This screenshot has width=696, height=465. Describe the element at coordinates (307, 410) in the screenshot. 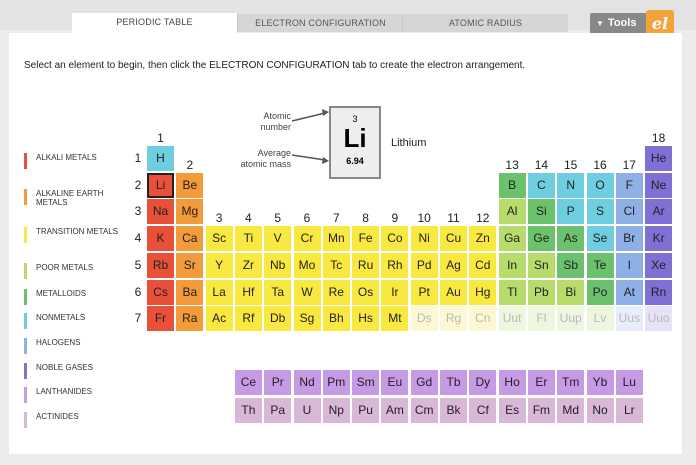

I see `element-cell: U` at that location.